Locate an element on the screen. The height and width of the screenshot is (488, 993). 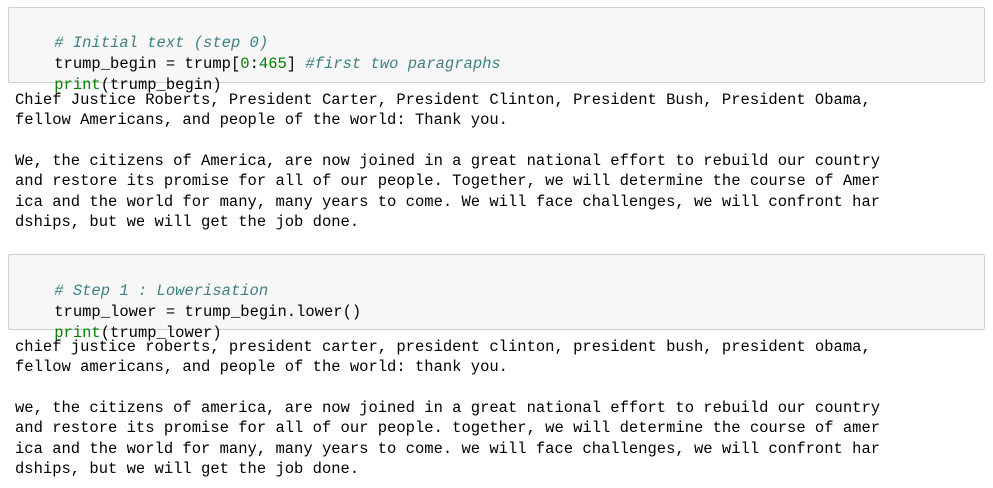
code-number: 0 is located at coordinates (245, 64).